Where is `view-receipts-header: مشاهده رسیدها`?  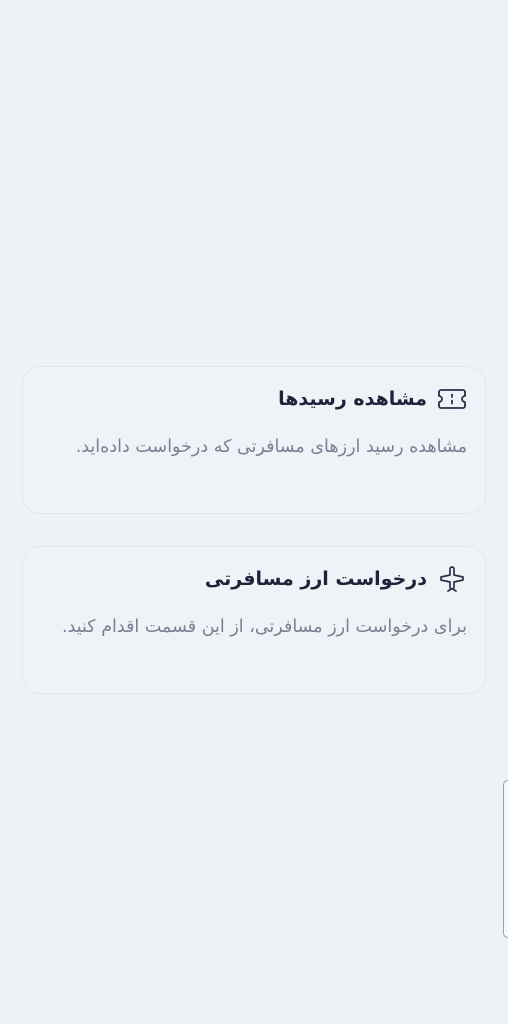 view-receipts-header: مشاهده رسیدها is located at coordinates (253, 399).